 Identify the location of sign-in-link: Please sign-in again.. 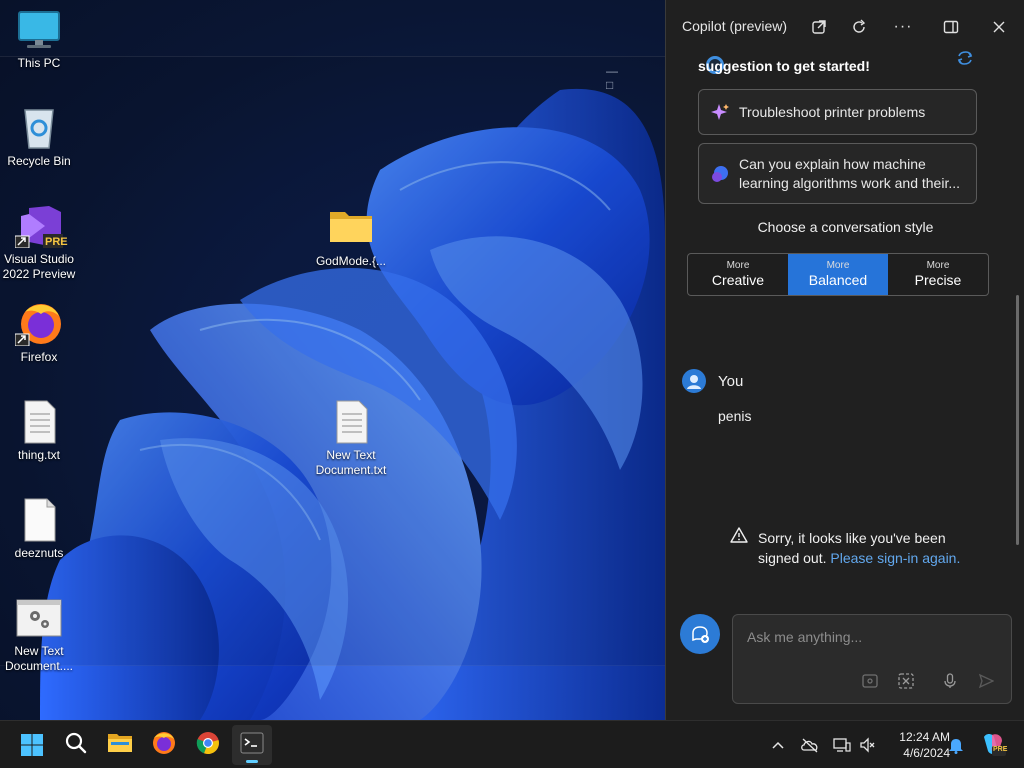
(895, 558).